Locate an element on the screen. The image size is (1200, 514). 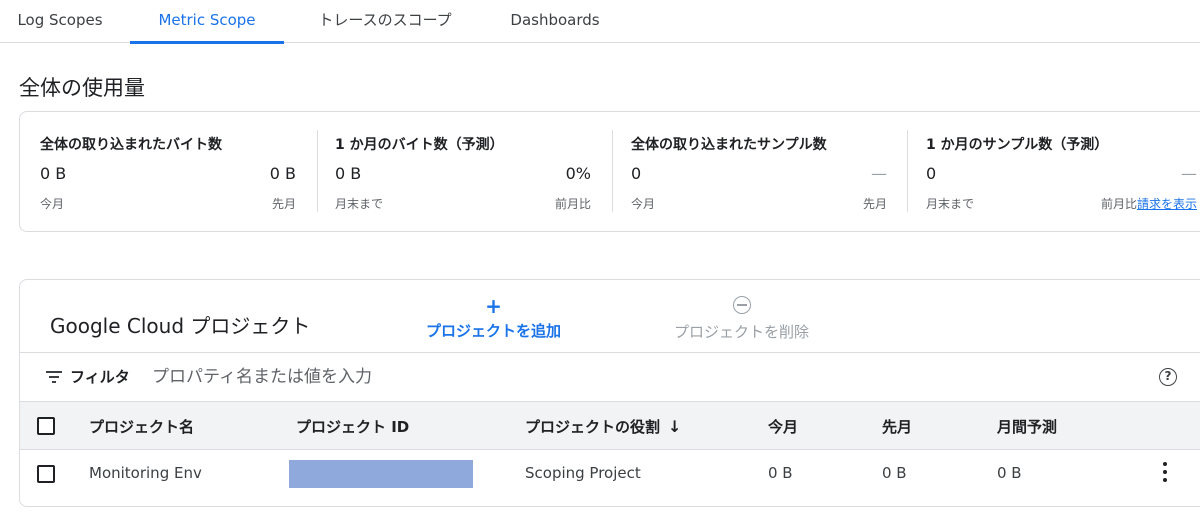
filter-input is located at coordinates (452, 377).